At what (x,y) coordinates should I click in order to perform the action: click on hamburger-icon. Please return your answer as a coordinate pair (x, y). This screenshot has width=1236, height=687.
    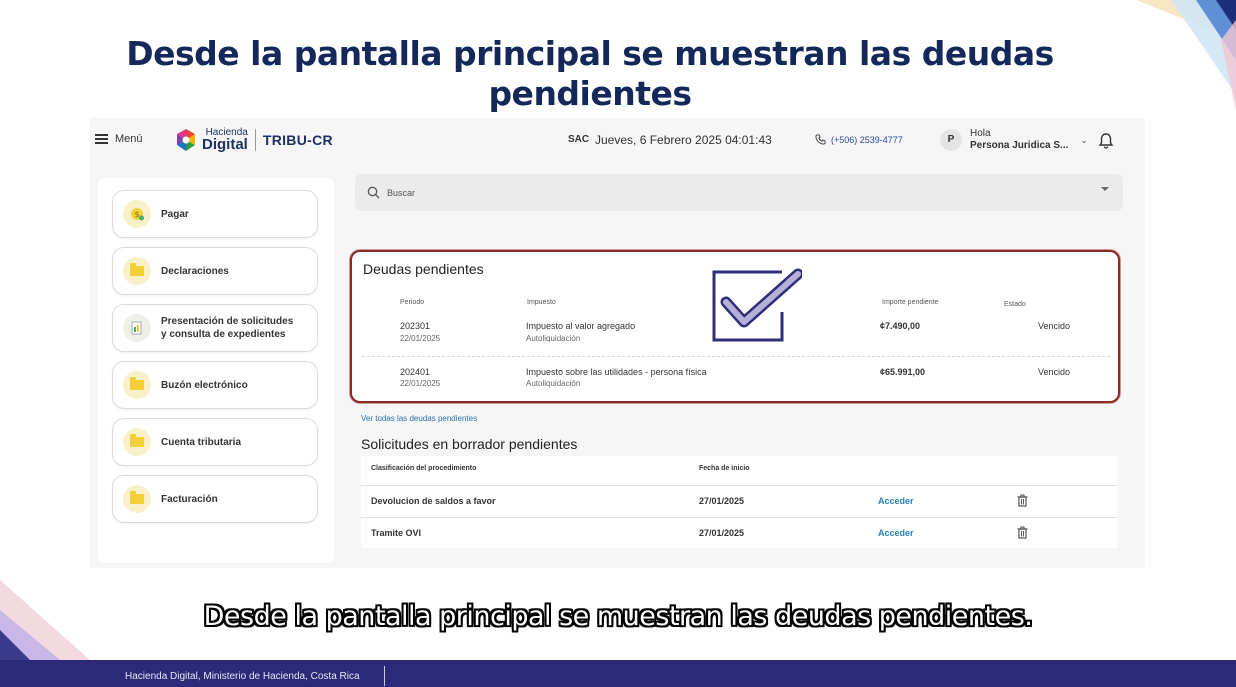
    Looking at the image, I should click on (101, 139).